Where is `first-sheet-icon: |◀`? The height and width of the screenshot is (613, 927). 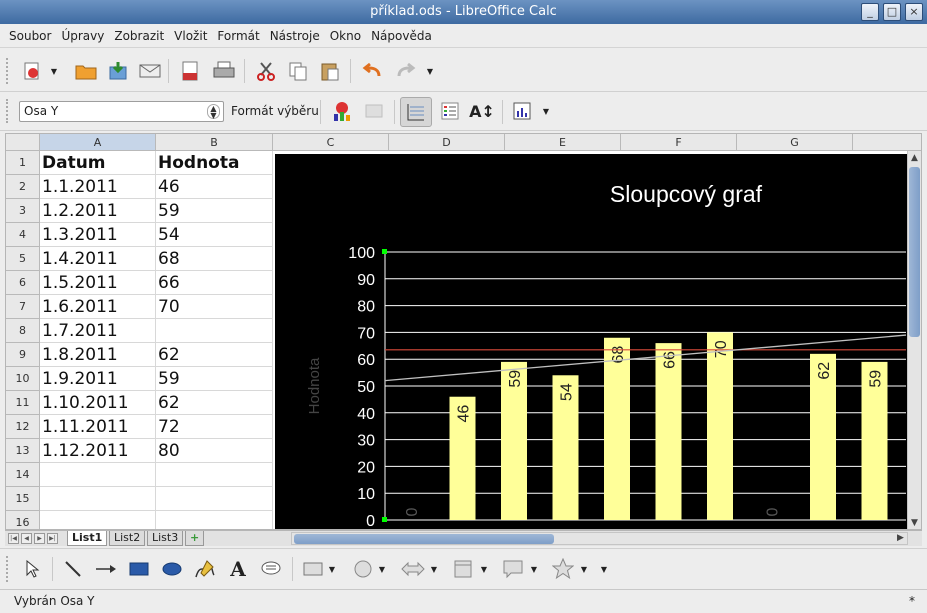
first-sheet-icon: |◀ is located at coordinates (13, 538).